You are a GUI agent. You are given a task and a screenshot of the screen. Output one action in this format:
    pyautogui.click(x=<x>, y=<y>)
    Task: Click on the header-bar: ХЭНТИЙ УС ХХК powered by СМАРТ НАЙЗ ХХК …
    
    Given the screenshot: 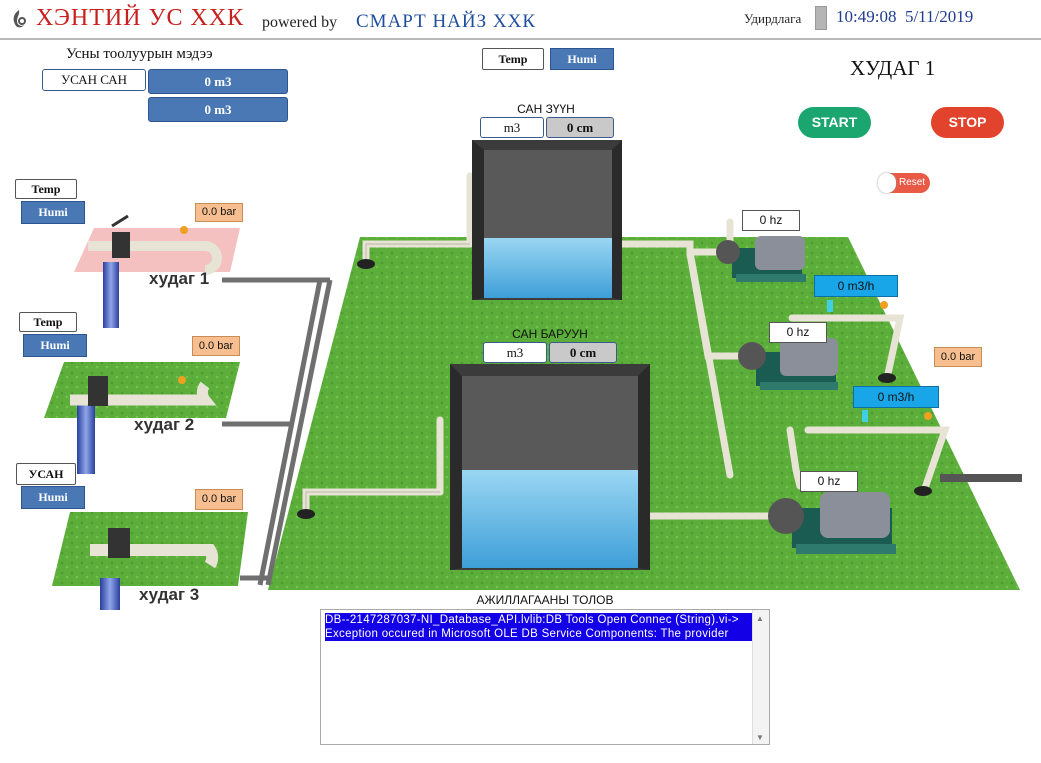 What is the action you would take?
    pyautogui.click(x=520, y=20)
    